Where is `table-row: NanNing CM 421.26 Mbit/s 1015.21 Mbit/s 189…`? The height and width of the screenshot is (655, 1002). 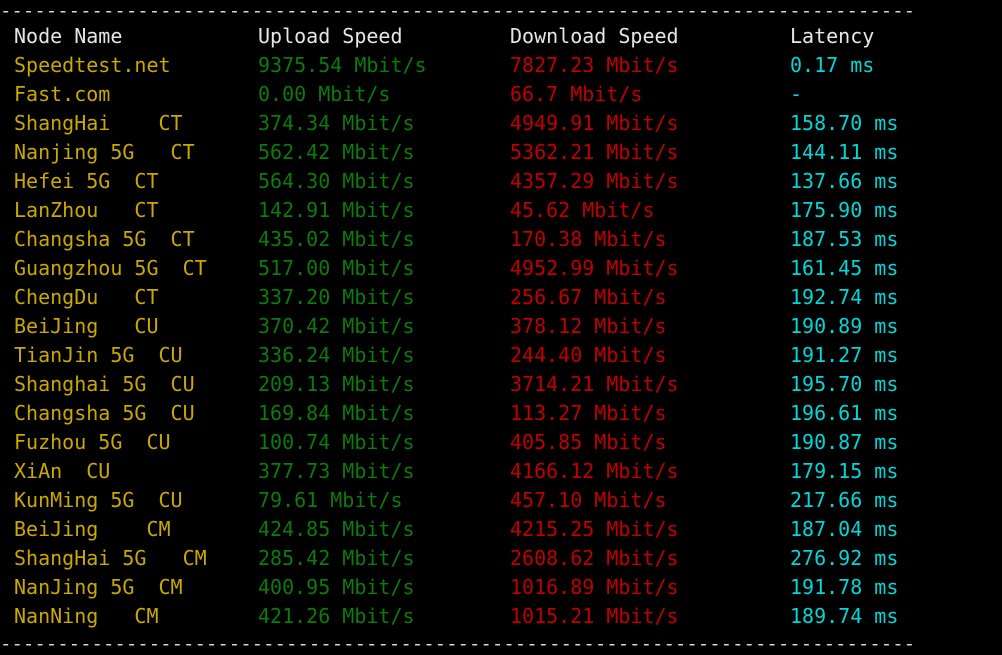
table-row: NanNing CM 421.26 Mbit/s 1015.21 Mbit/s 189… is located at coordinates (501, 616).